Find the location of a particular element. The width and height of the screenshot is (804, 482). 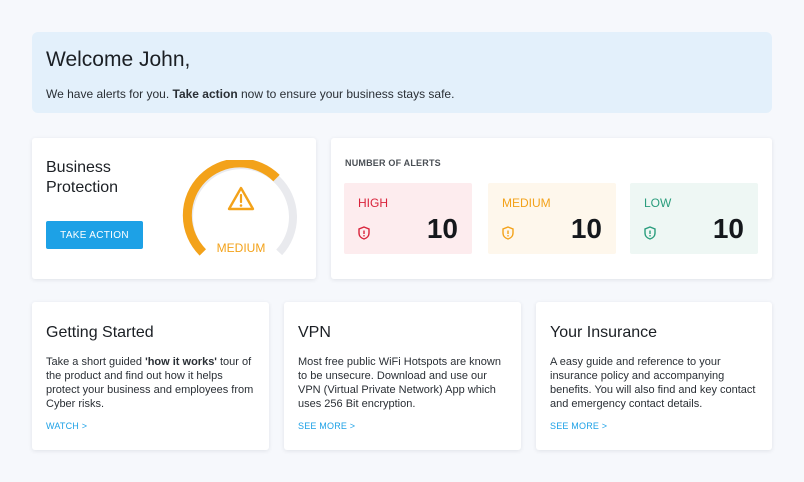

gauge-label: MEDIUM is located at coordinates (241, 248).